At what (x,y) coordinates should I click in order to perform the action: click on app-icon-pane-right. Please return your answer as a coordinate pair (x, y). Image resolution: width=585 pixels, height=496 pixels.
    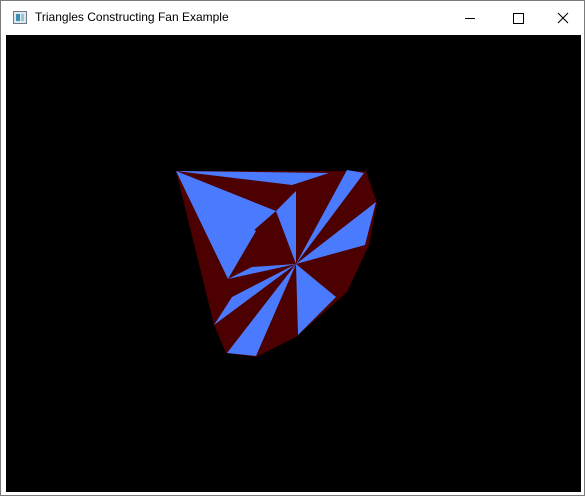
    Looking at the image, I should click on (22, 17).